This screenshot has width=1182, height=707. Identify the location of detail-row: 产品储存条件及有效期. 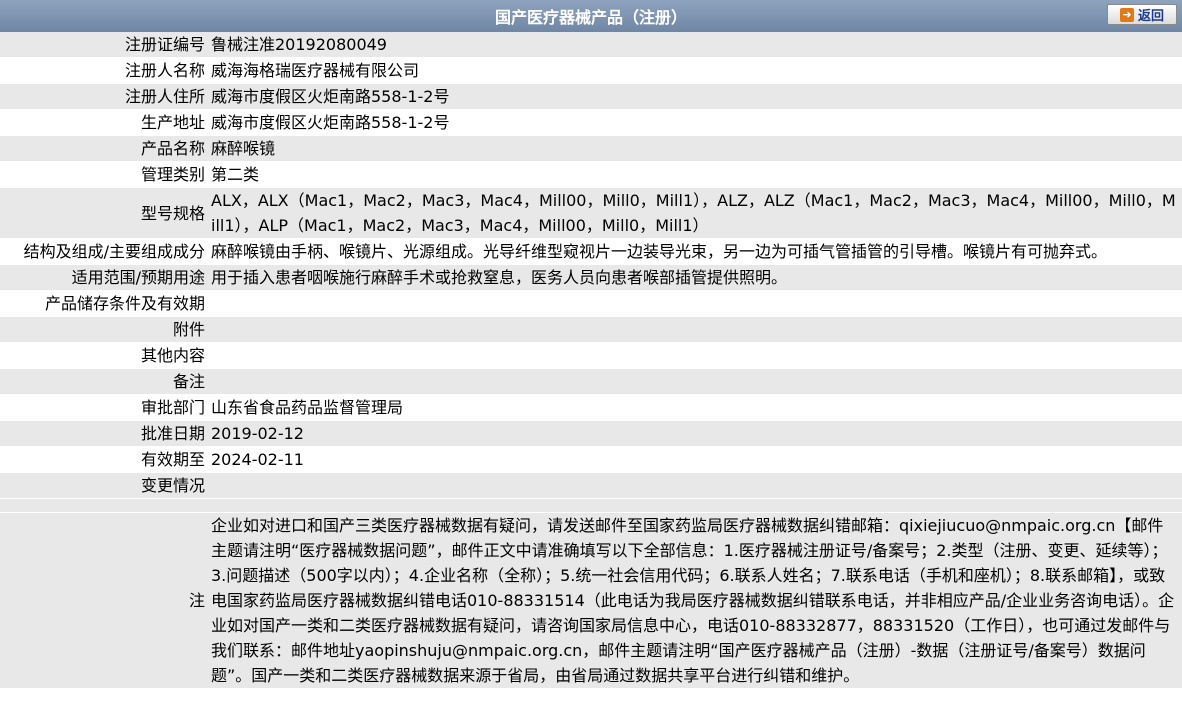
(591, 303).